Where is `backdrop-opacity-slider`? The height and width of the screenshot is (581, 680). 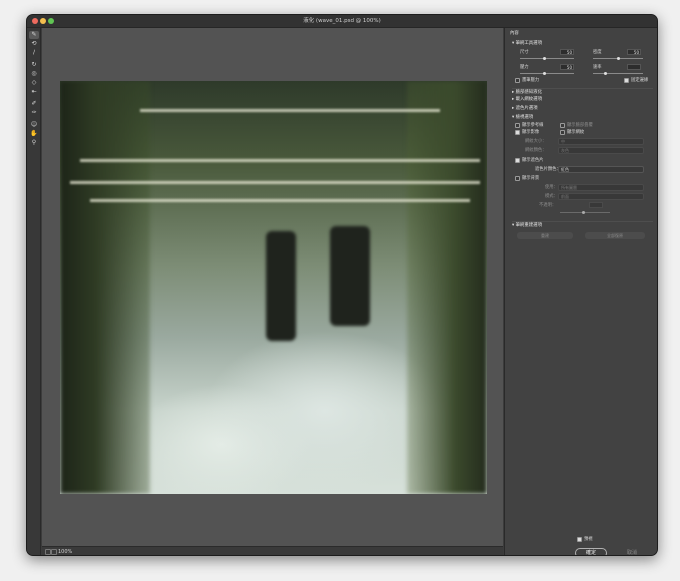 backdrop-opacity-slider is located at coordinates (585, 212).